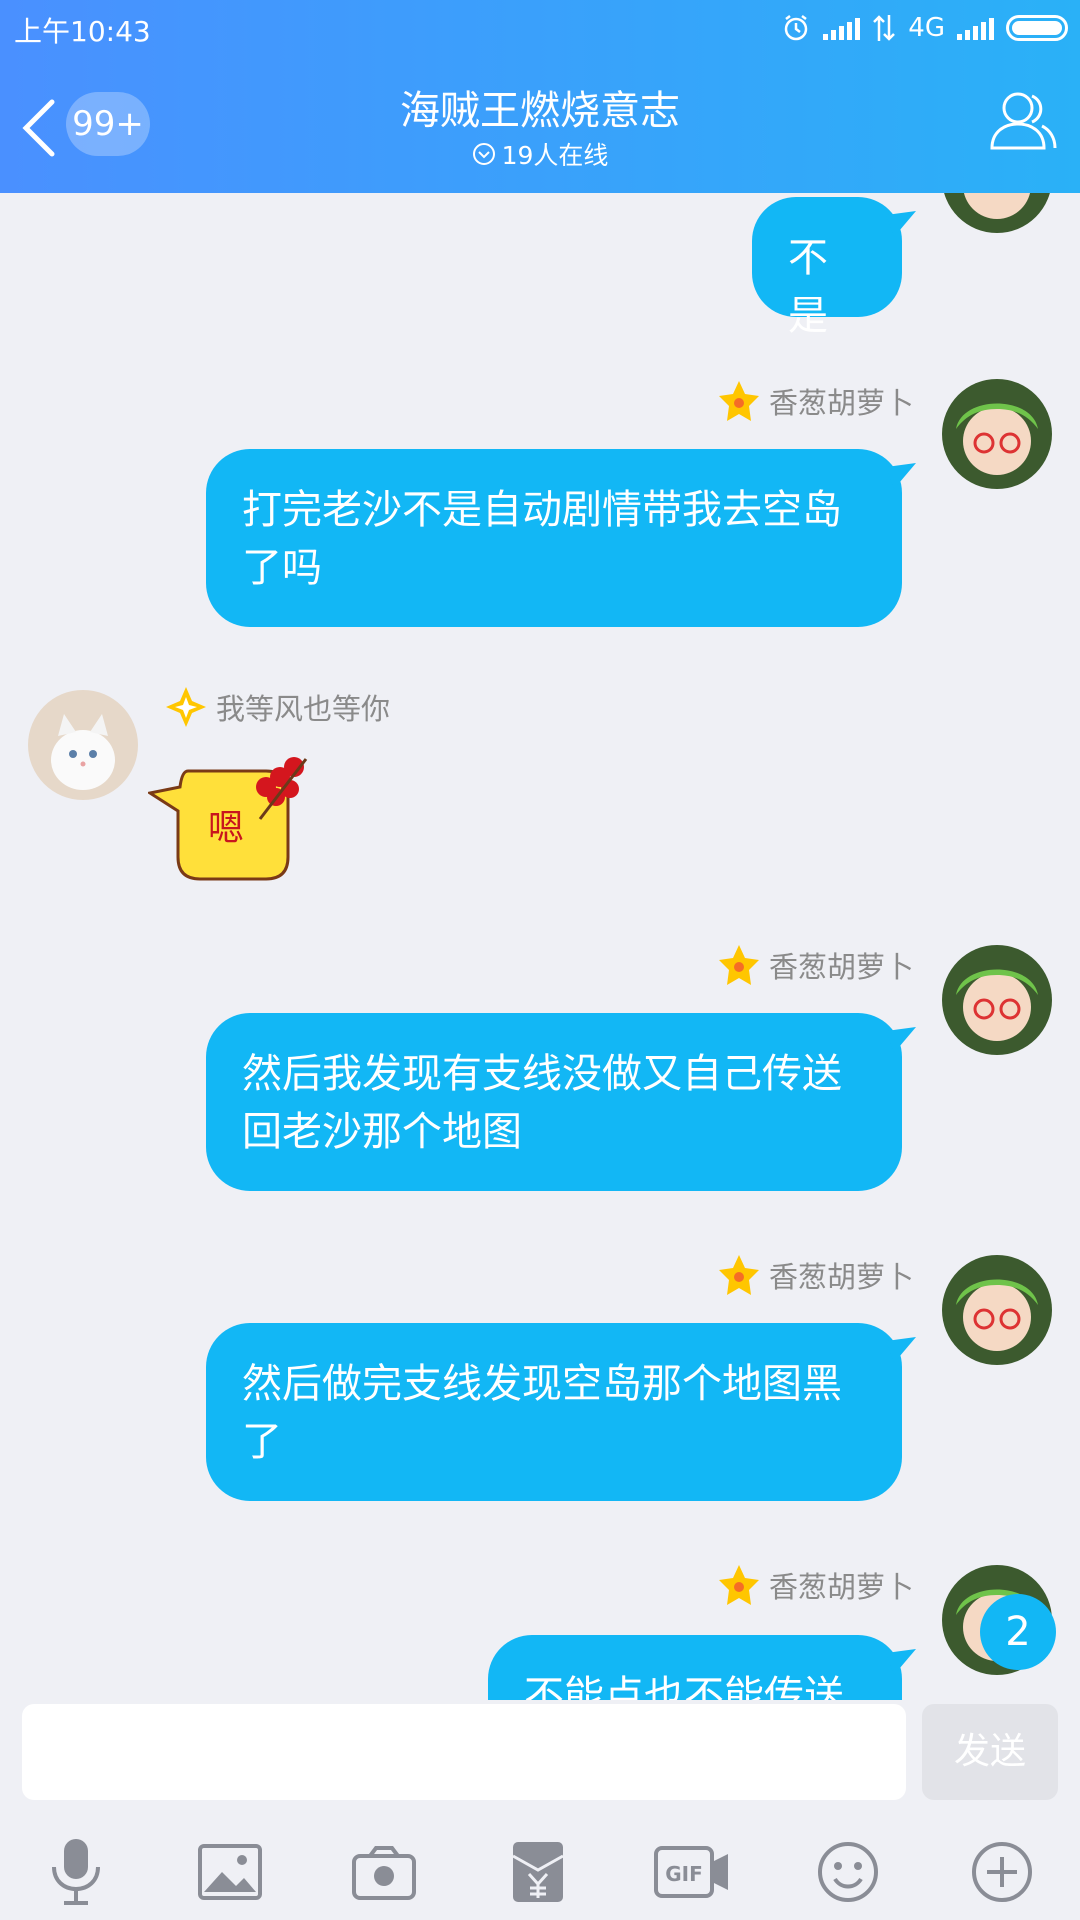 The width and height of the screenshot is (1080, 1920). I want to click on alarm-icon, so click(796, 28).